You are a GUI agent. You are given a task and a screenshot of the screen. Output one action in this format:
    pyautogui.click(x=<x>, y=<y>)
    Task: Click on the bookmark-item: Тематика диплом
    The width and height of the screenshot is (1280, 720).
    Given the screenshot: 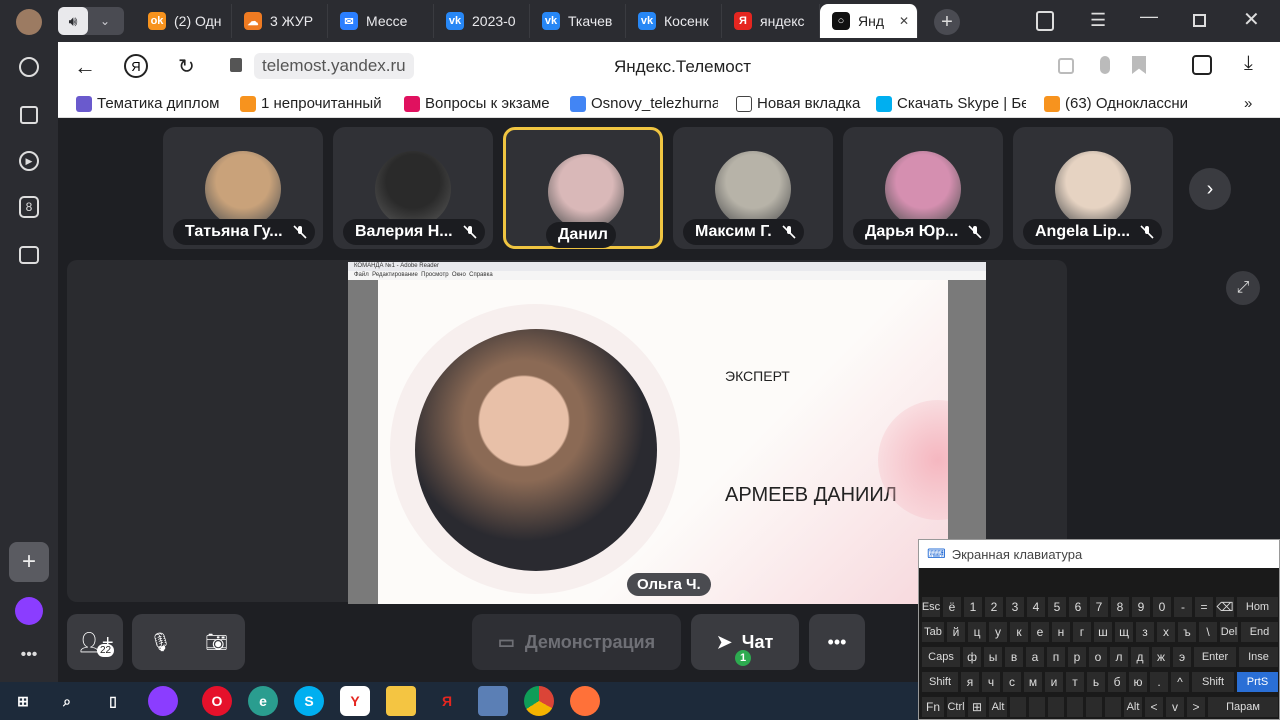 What is the action you would take?
    pyautogui.click(x=151, y=103)
    